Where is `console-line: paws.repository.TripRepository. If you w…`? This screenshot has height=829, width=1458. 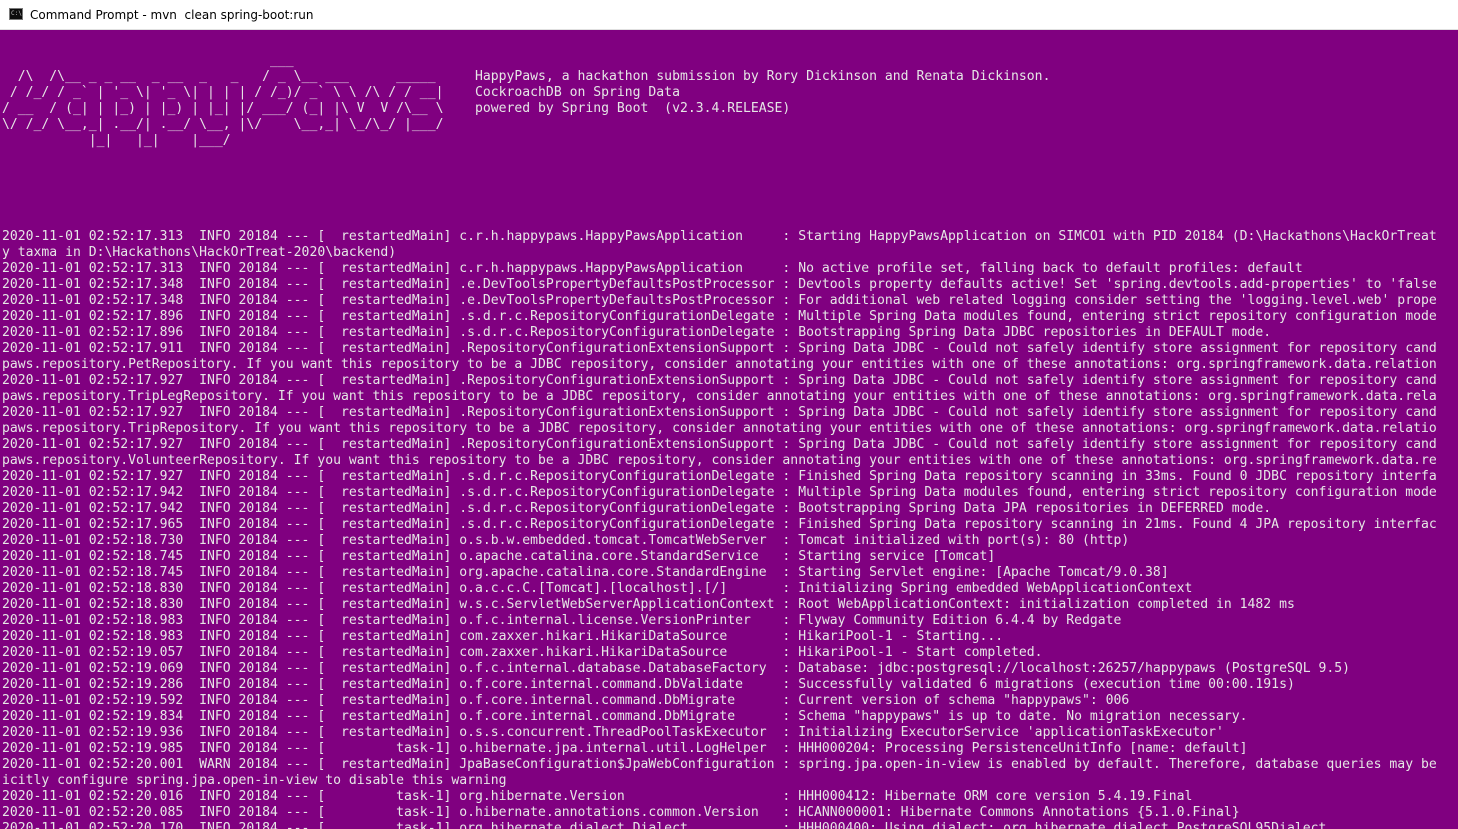
console-line: paws.repository.TripRepository. If you w… is located at coordinates (719, 428).